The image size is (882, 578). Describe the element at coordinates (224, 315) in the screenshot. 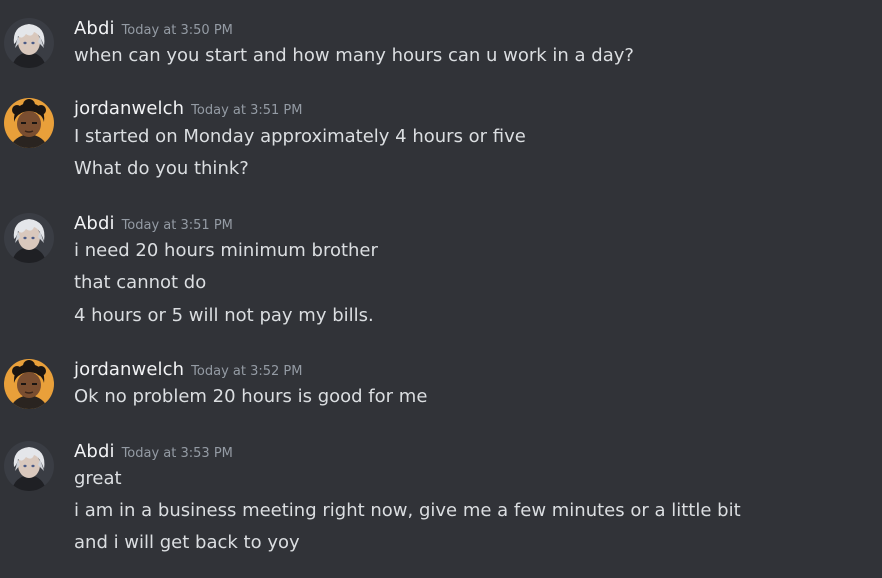

I see `message-text: 4 hours or 5 will not pay my bills.` at that location.